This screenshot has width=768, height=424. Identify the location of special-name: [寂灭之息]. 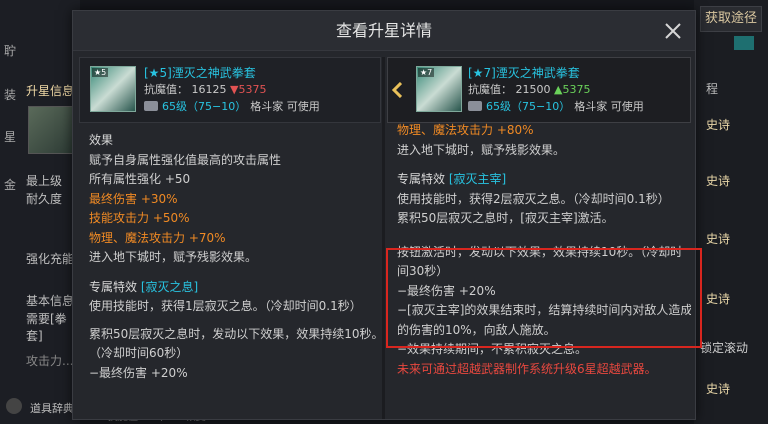
(169, 286).